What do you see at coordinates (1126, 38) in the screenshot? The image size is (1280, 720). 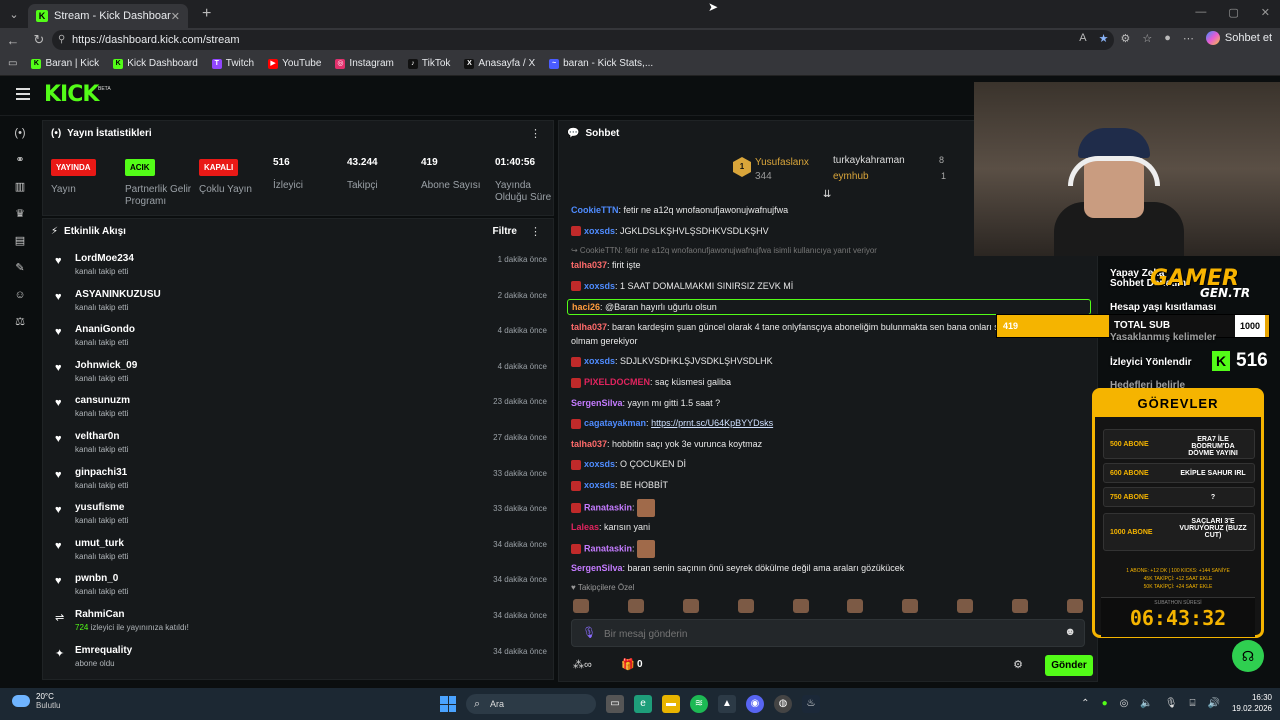 I see `extensions-icon: ⚙` at bounding box center [1126, 38].